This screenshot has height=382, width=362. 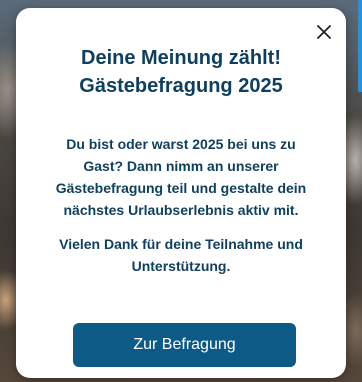 What do you see at coordinates (181, 266) in the screenshot?
I see `thanks-line-2: Unterstützung.` at bounding box center [181, 266].